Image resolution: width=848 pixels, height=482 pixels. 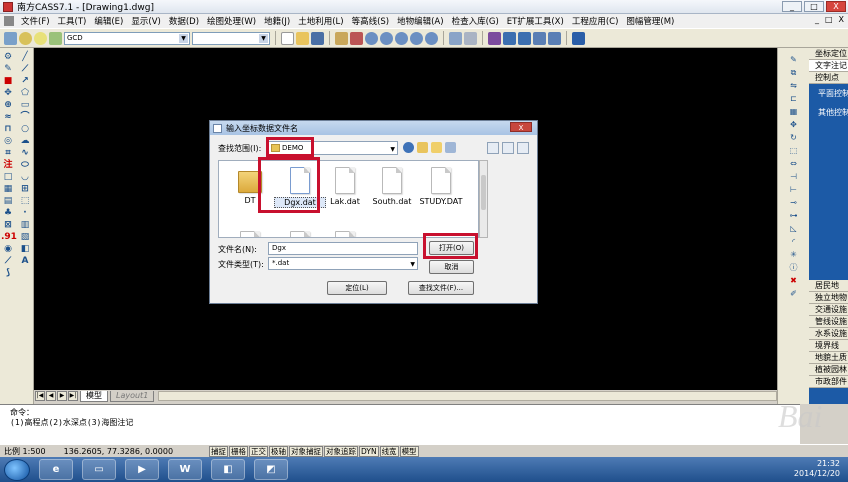 I want to click on break-icon: ⊸, so click(x=794, y=202).